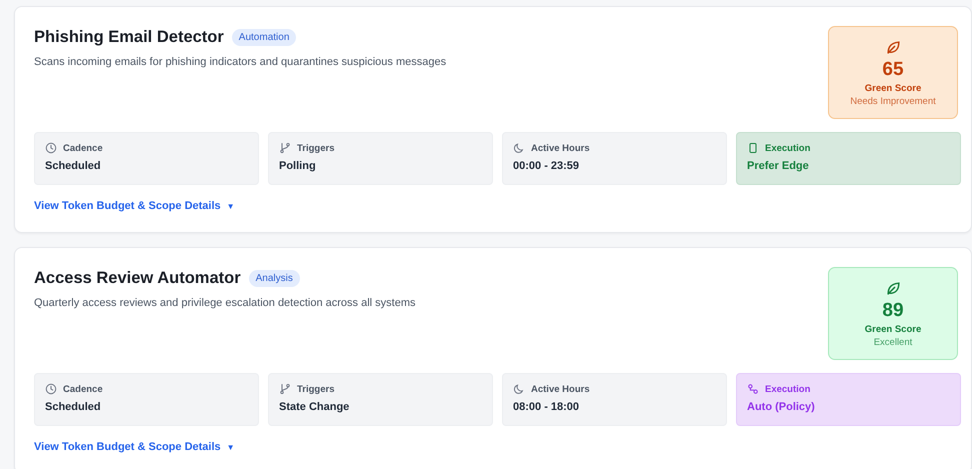 The height and width of the screenshot is (469, 972). I want to click on tile-value: Auto (Policy), so click(781, 407).